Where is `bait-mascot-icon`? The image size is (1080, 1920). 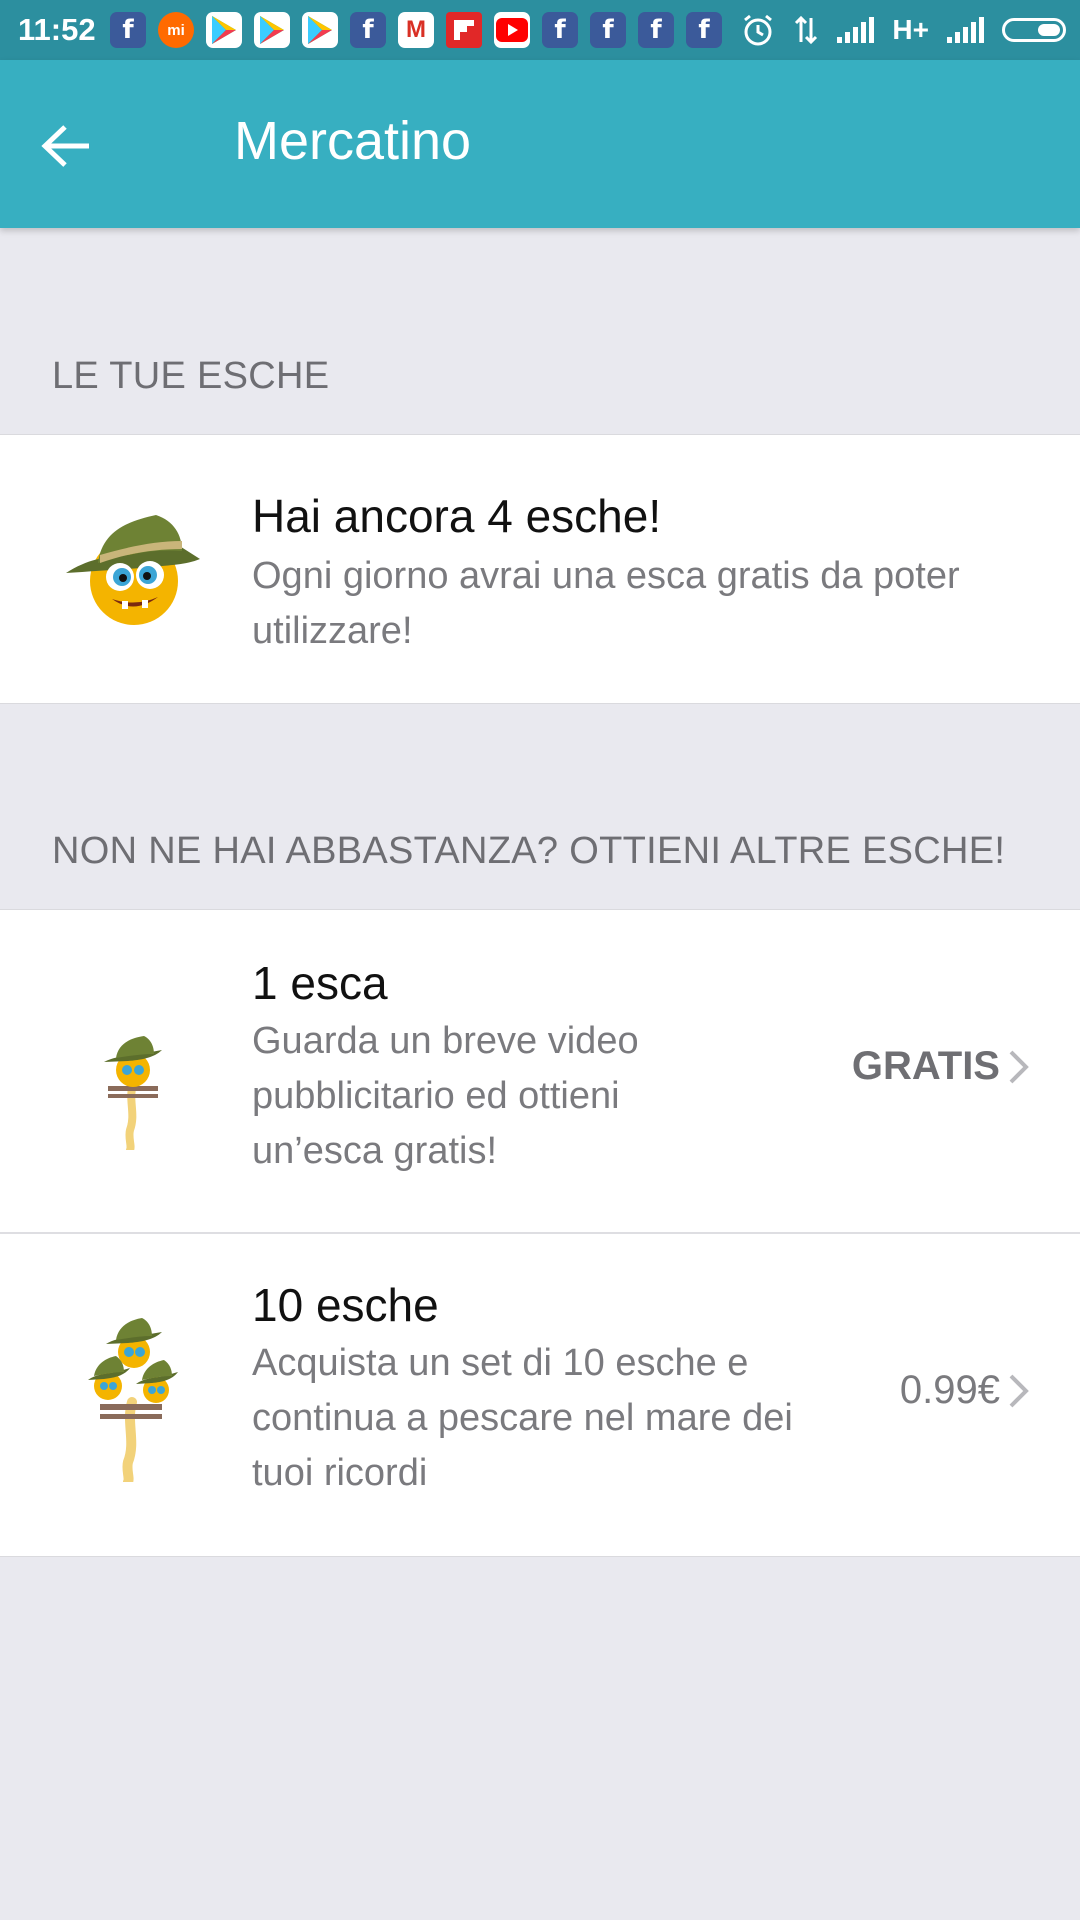
bait-mascot-icon is located at coordinates (133, 570).